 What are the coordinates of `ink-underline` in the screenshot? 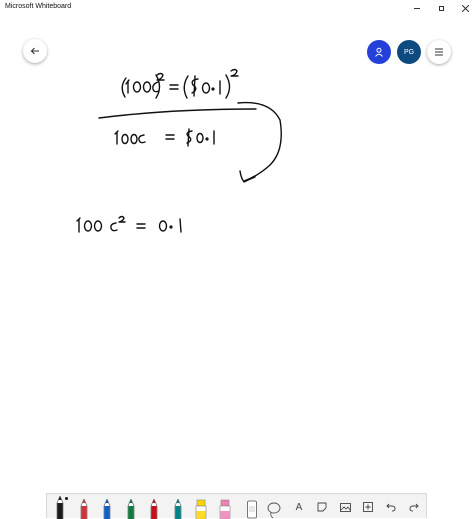 It's located at (177, 113).